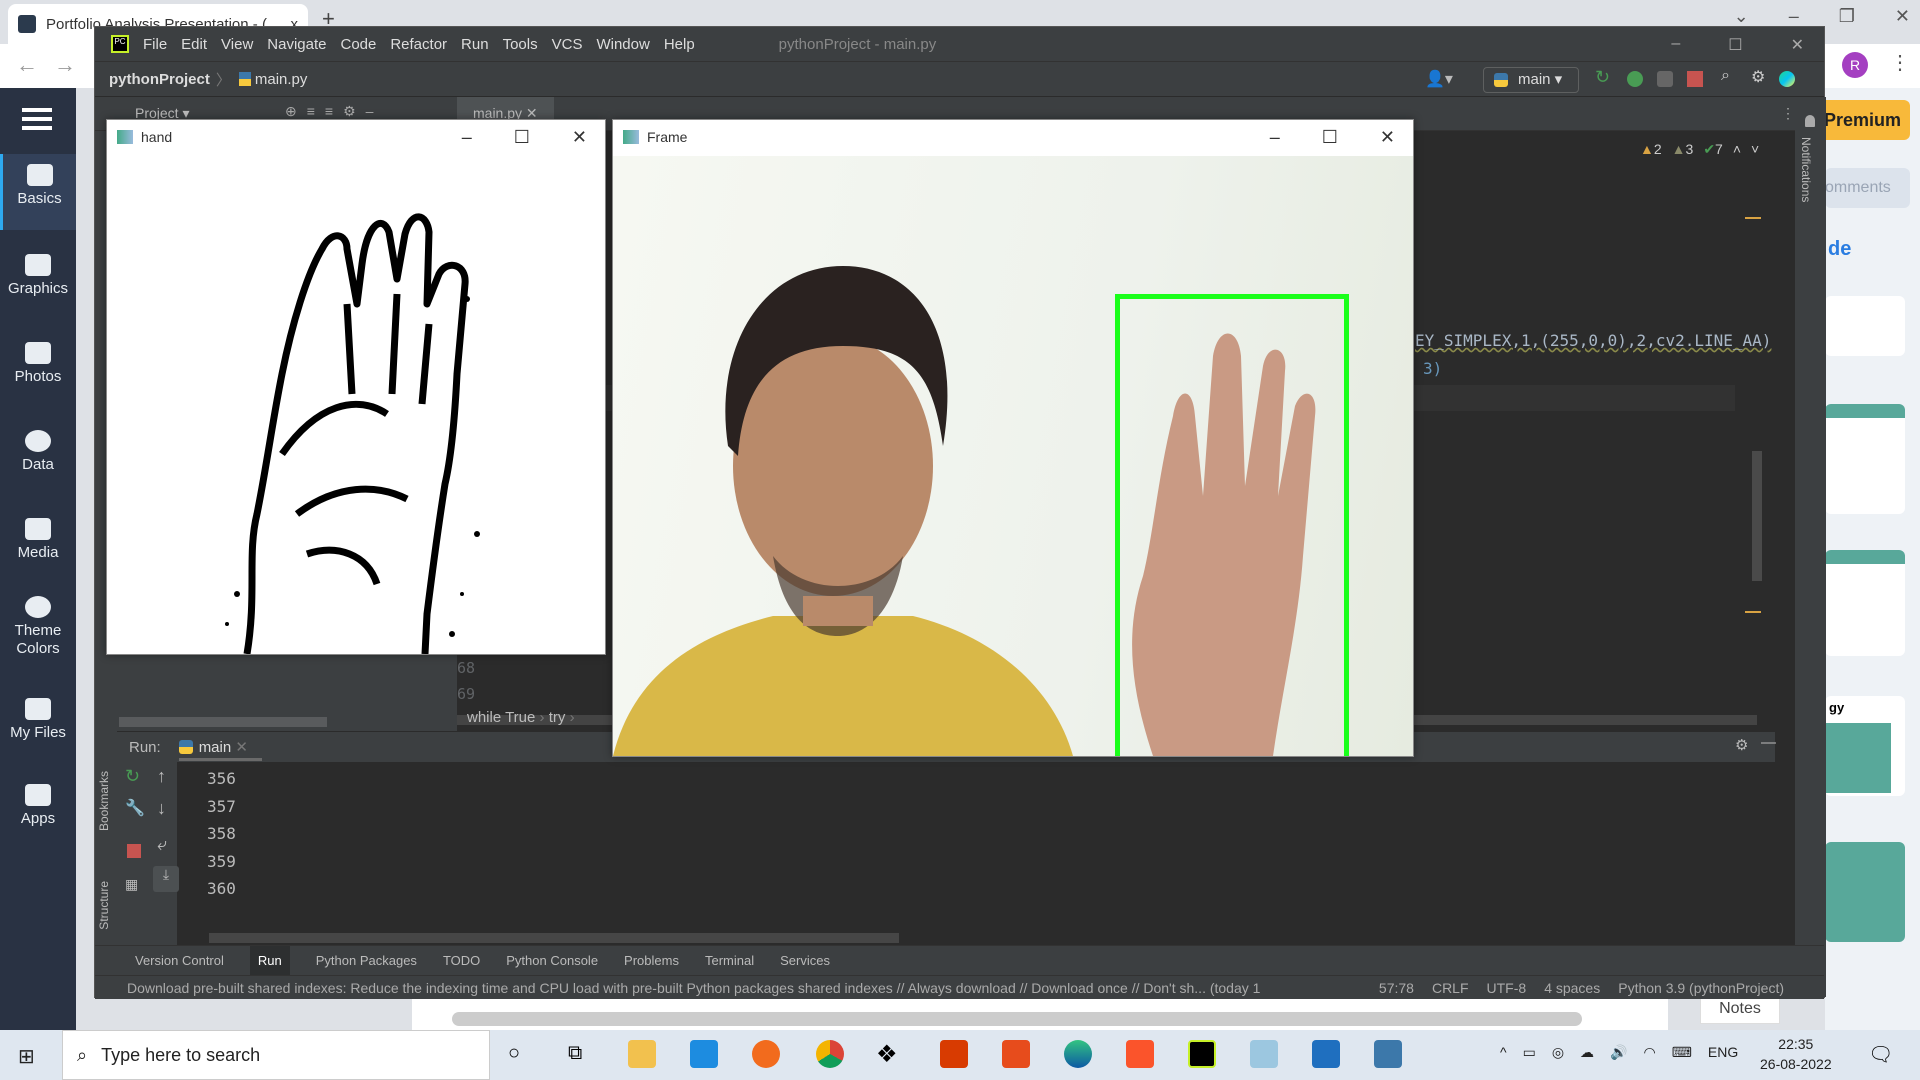 Image resolution: width=1920 pixels, height=1080 pixels. What do you see at coordinates (766, 1054) in the screenshot?
I see `firefox-icon` at bounding box center [766, 1054].